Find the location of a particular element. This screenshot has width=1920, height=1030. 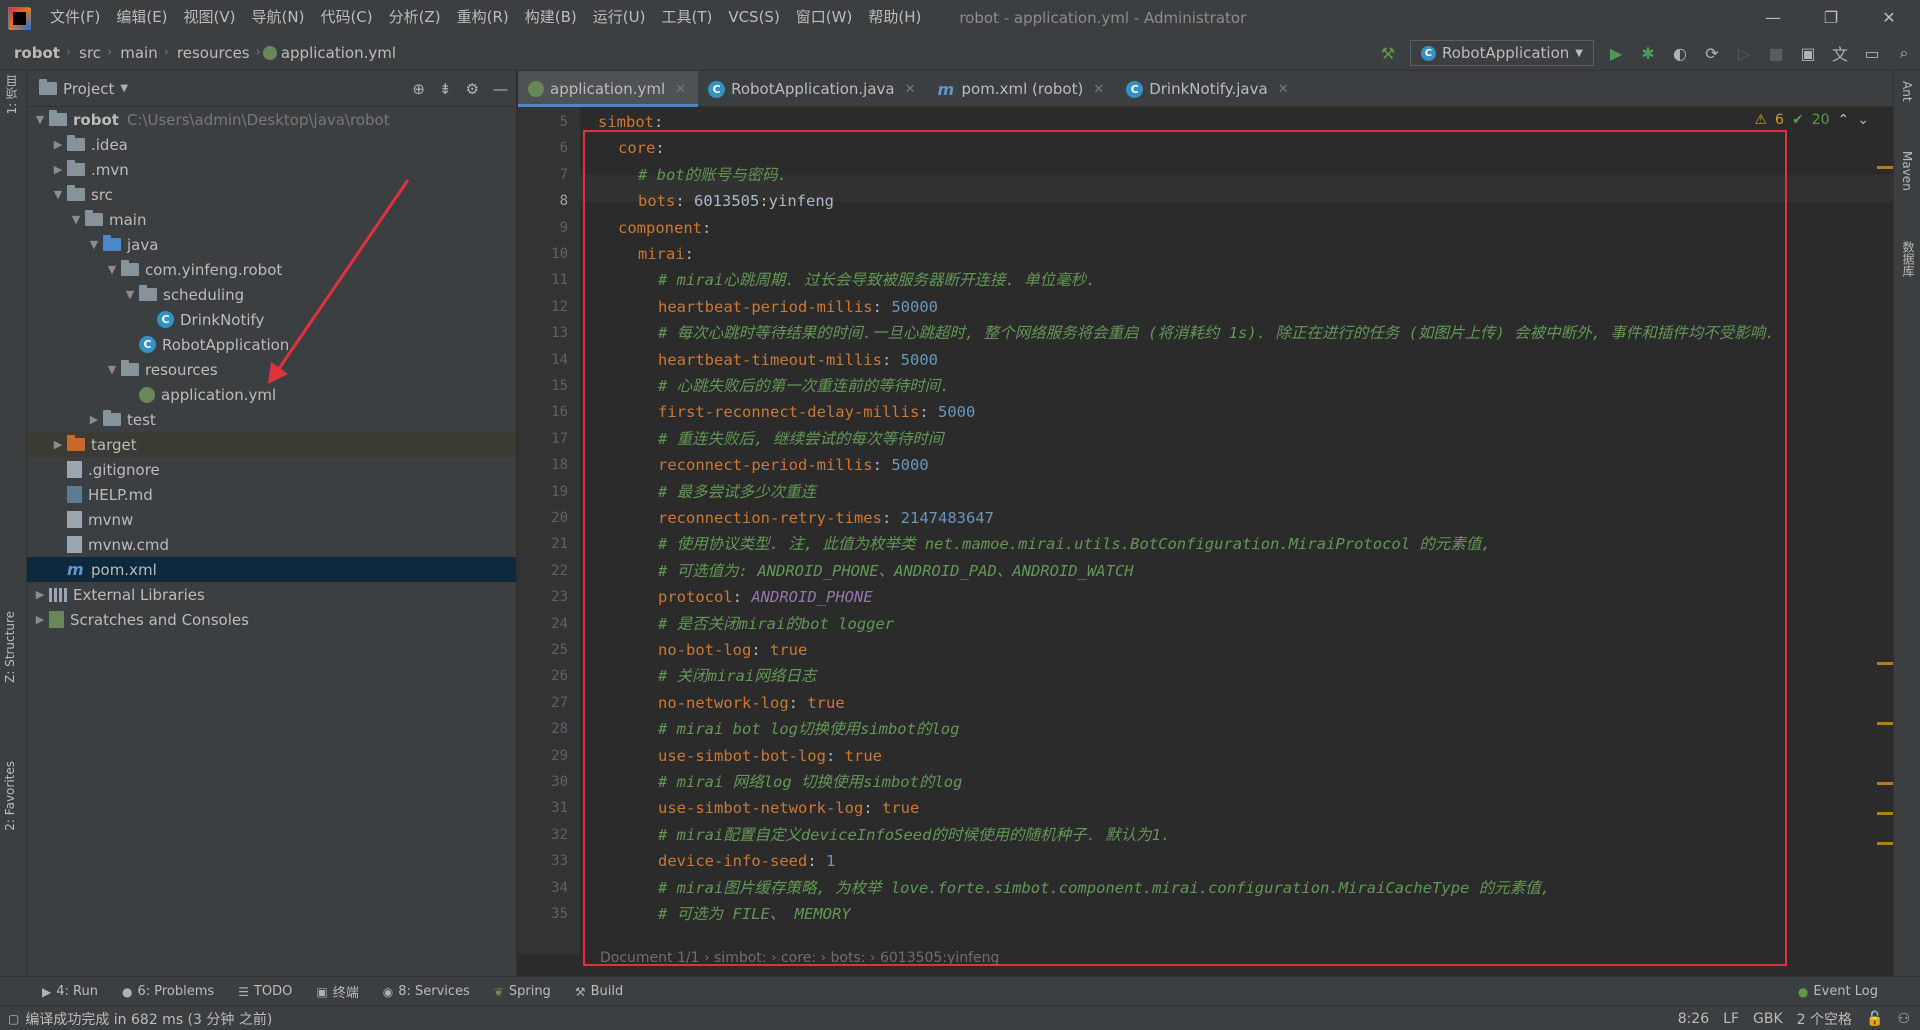

menu-edit: 编辑(E) is located at coordinates (141, 17).